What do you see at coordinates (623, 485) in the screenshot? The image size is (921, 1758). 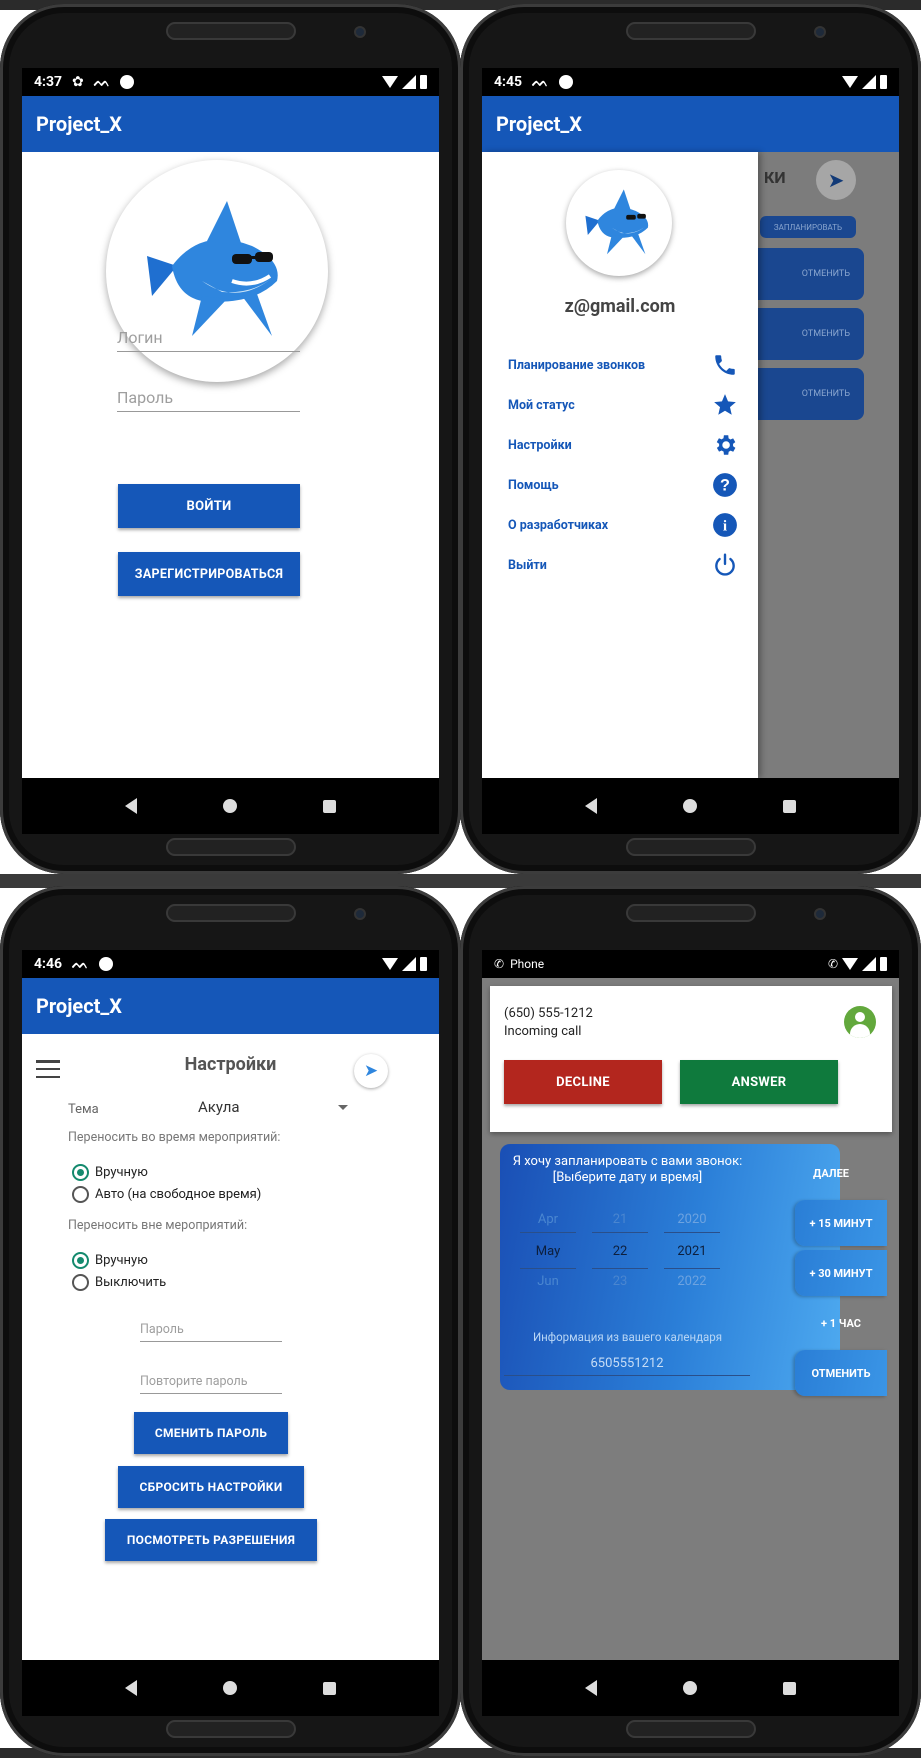 I see `menu-item-help: Помощь ?` at bounding box center [623, 485].